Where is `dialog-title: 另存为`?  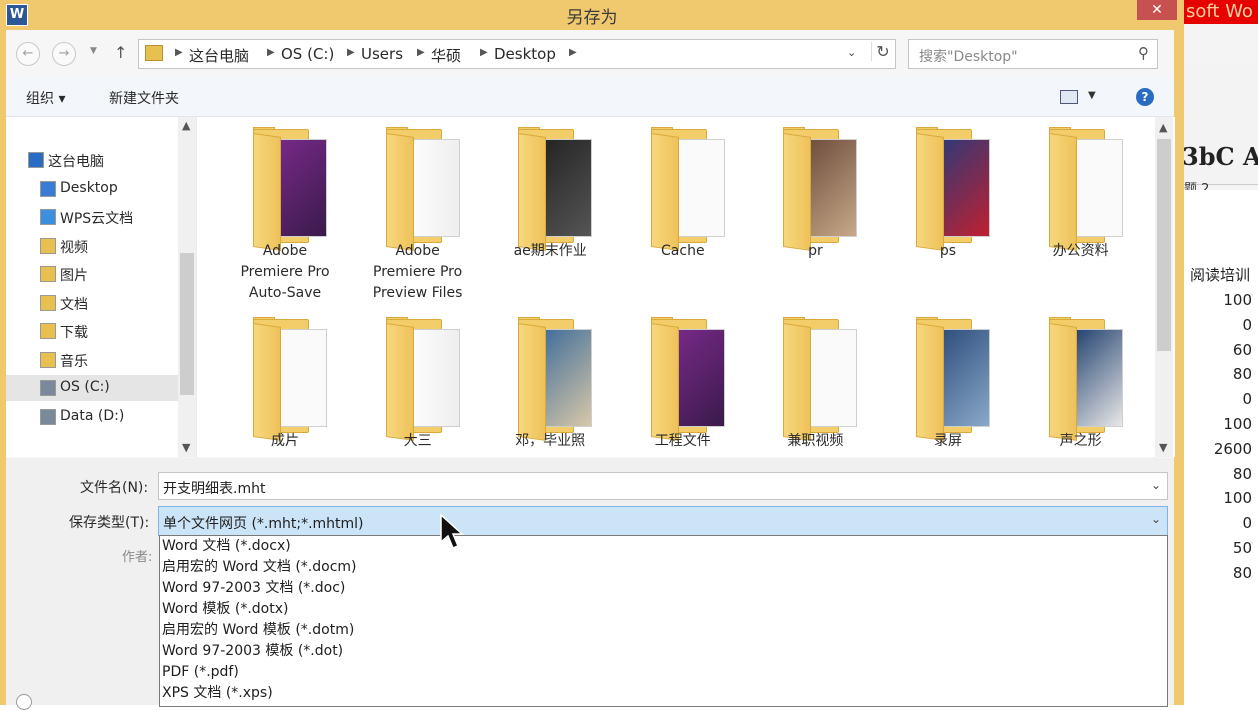
dialog-title: 另存为 is located at coordinates (592, 18).